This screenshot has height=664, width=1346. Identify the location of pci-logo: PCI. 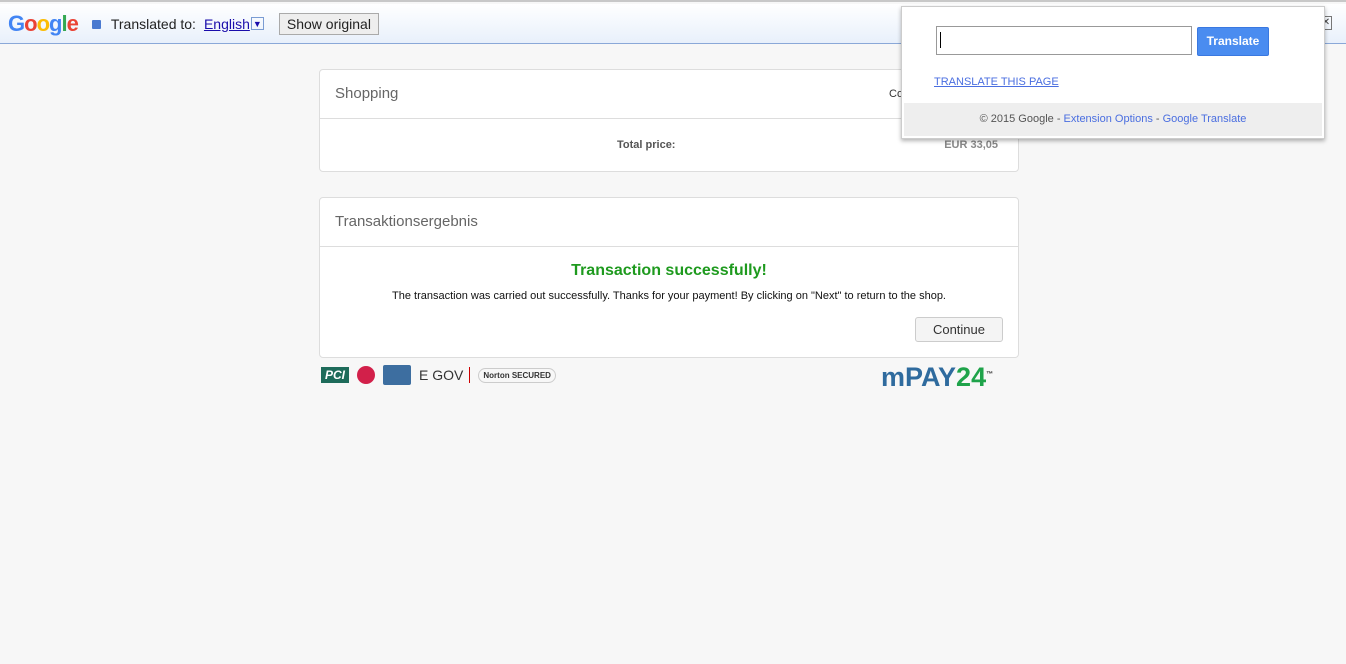
(335, 375).